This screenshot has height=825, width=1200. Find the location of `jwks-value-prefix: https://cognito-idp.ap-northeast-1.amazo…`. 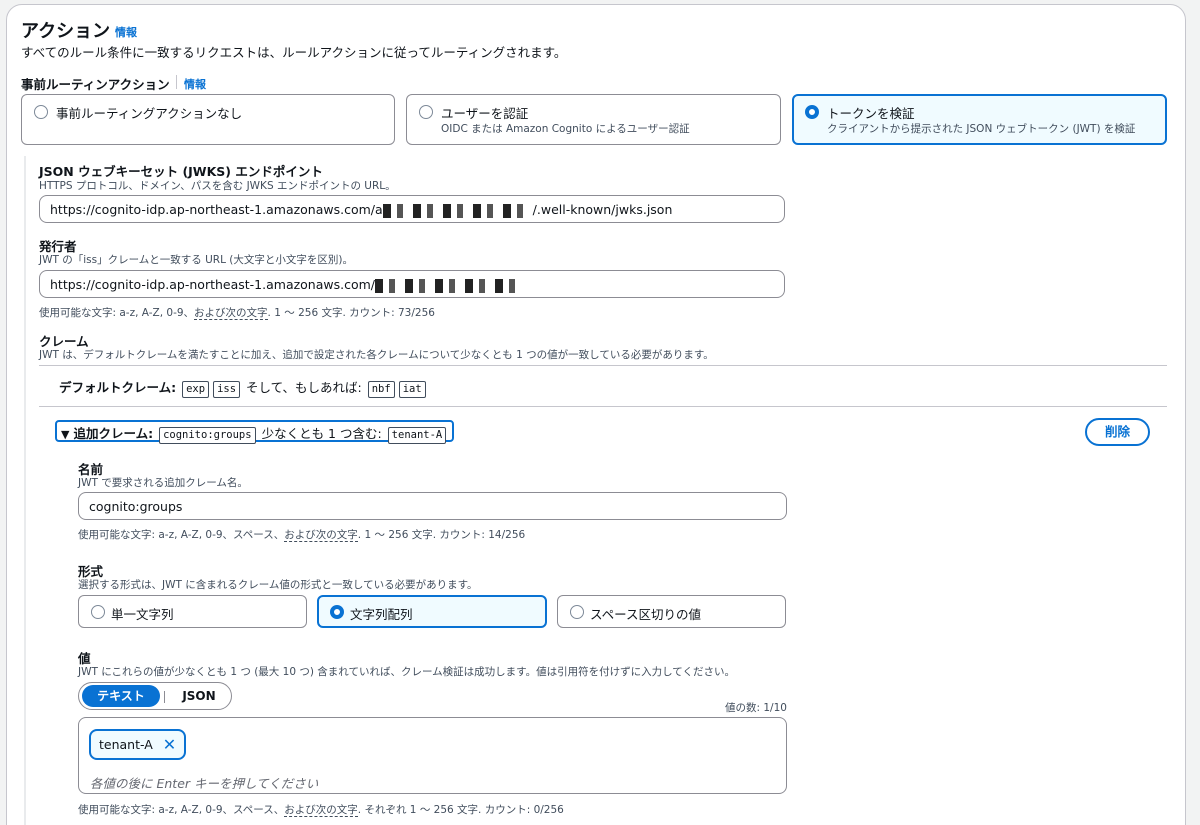

jwks-value-prefix: https://cognito-idp.ap-northeast-1.amazo… is located at coordinates (216, 209).